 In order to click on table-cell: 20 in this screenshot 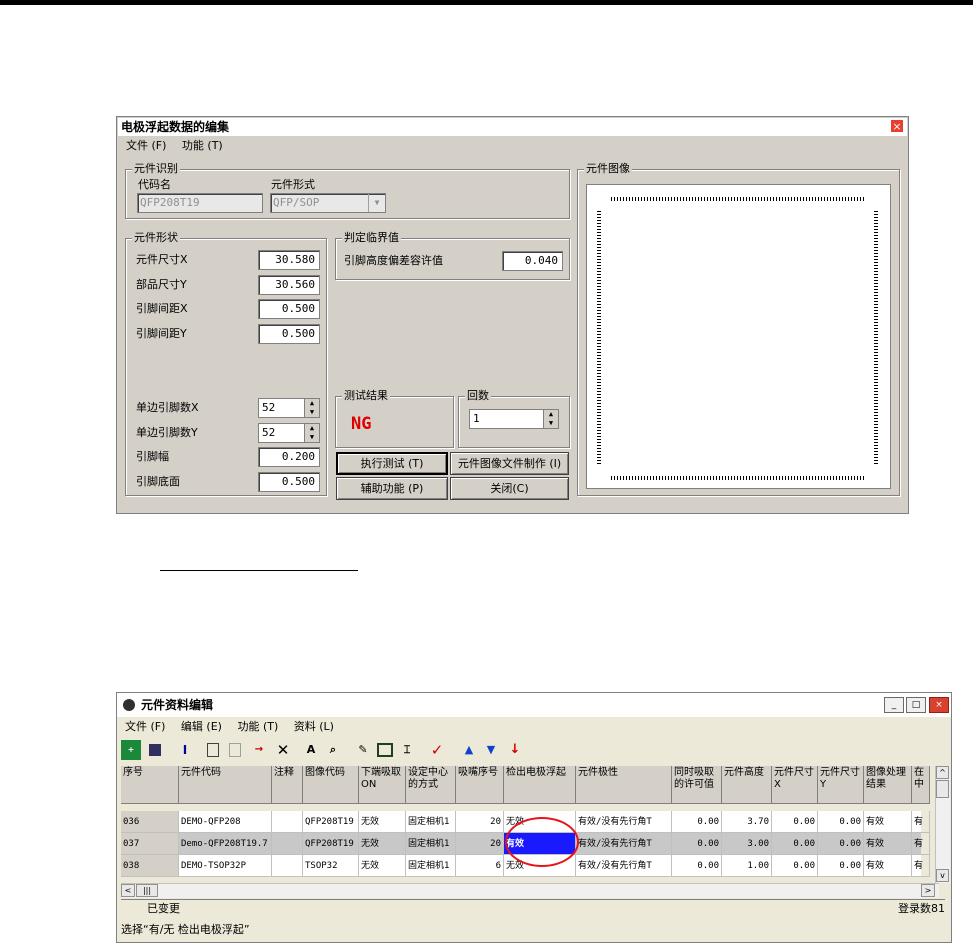, I will do `click(480, 844)`.